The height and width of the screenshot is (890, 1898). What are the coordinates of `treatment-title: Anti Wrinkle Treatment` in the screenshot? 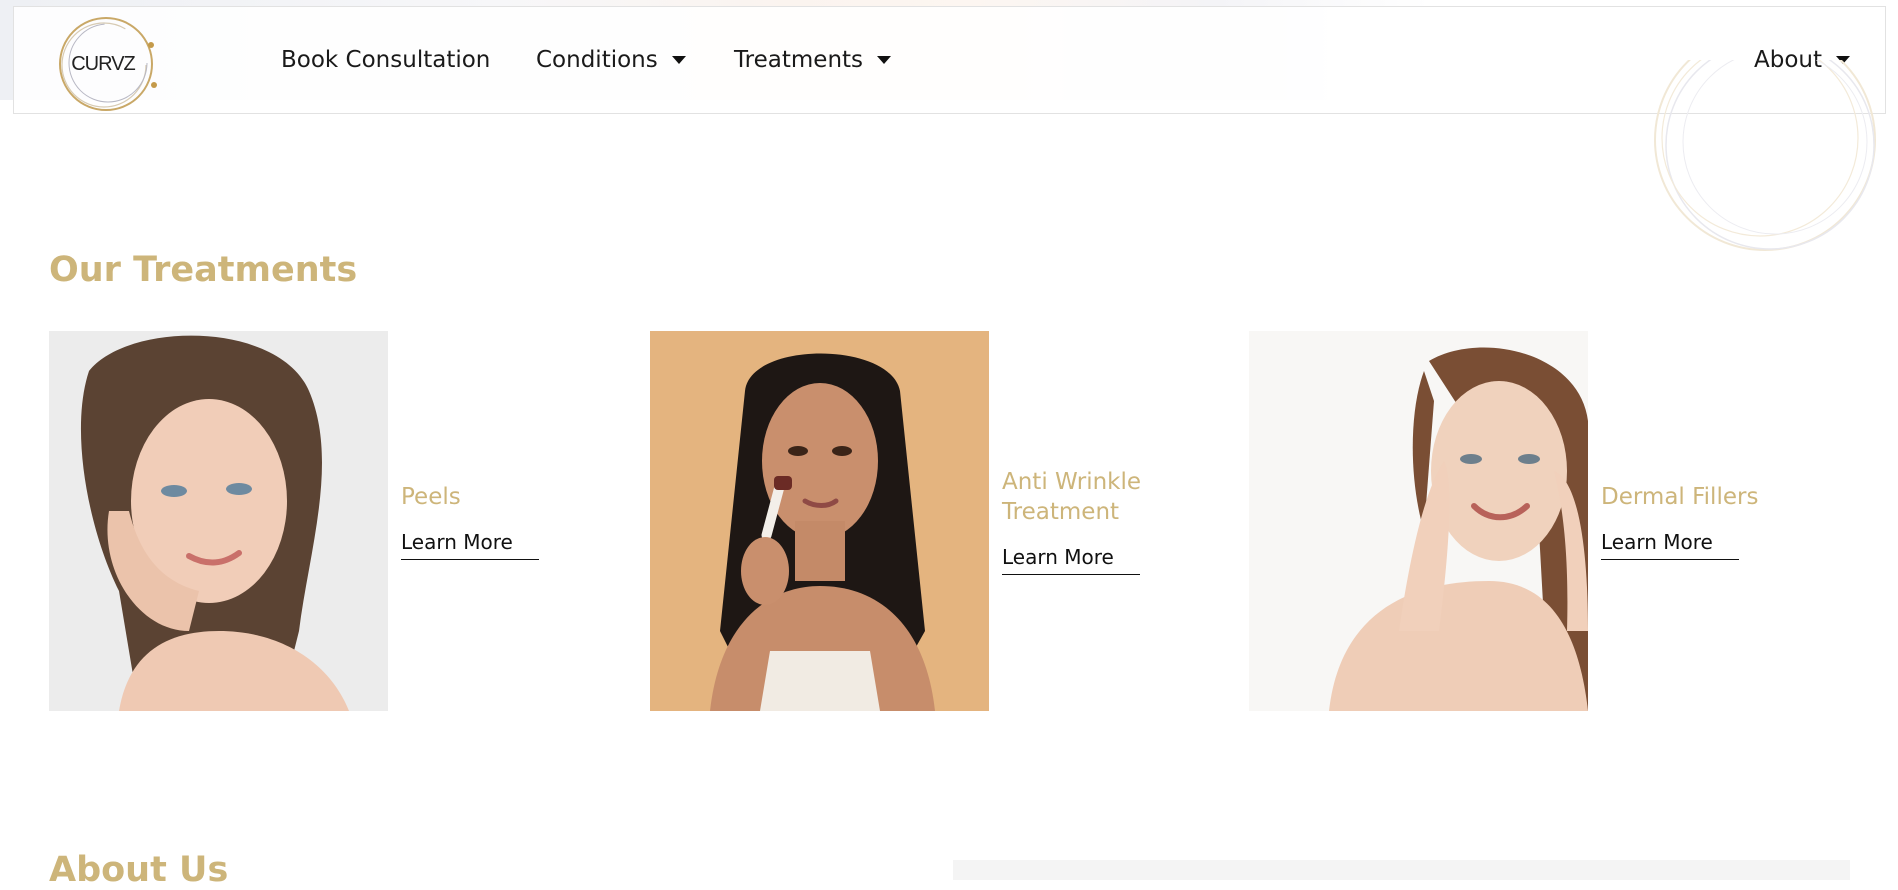 It's located at (1072, 497).